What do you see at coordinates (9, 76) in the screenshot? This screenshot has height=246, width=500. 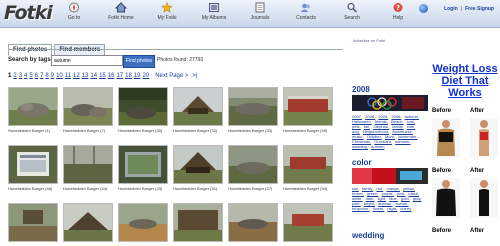 I see `page-link: 1` at bounding box center [9, 76].